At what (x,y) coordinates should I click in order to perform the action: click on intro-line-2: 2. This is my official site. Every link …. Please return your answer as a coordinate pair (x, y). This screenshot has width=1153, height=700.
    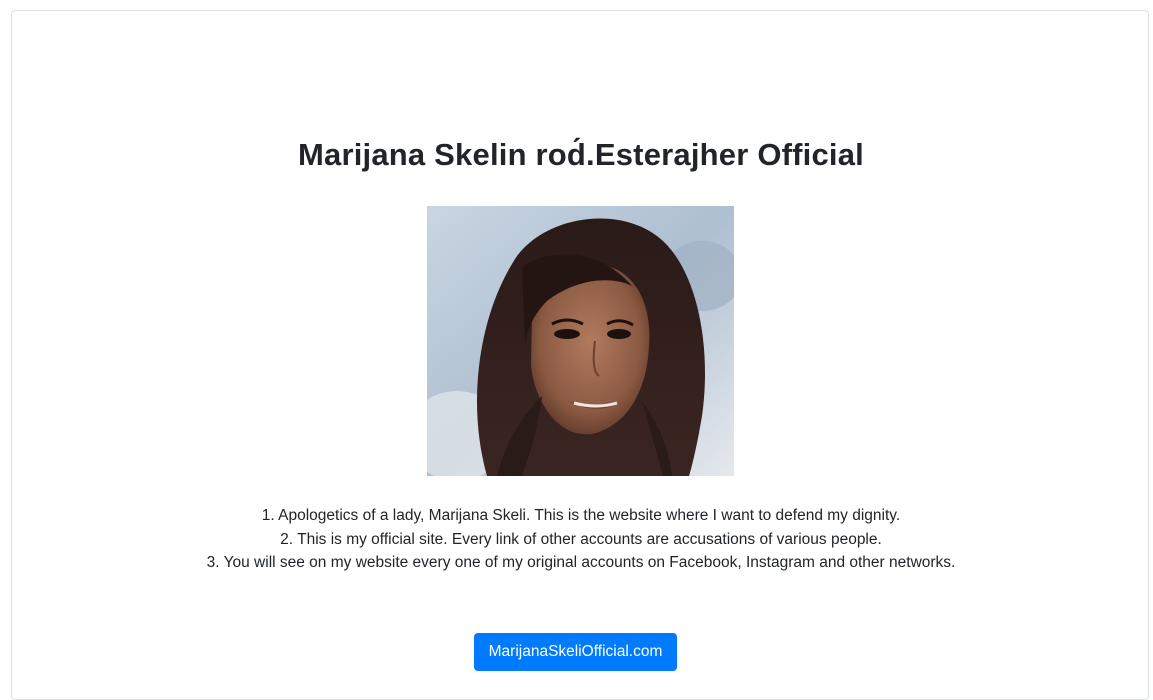
    Looking at the image, I should click on (581, 539).